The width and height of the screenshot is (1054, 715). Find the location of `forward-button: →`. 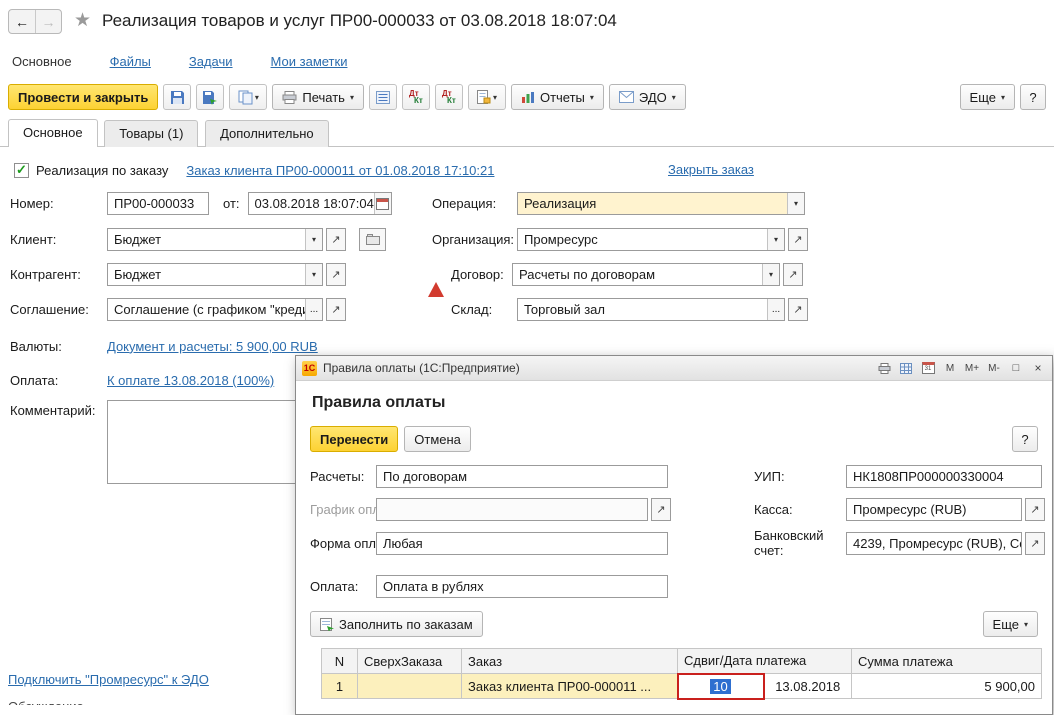

forward-button: → is located at coordinates (48, 21).